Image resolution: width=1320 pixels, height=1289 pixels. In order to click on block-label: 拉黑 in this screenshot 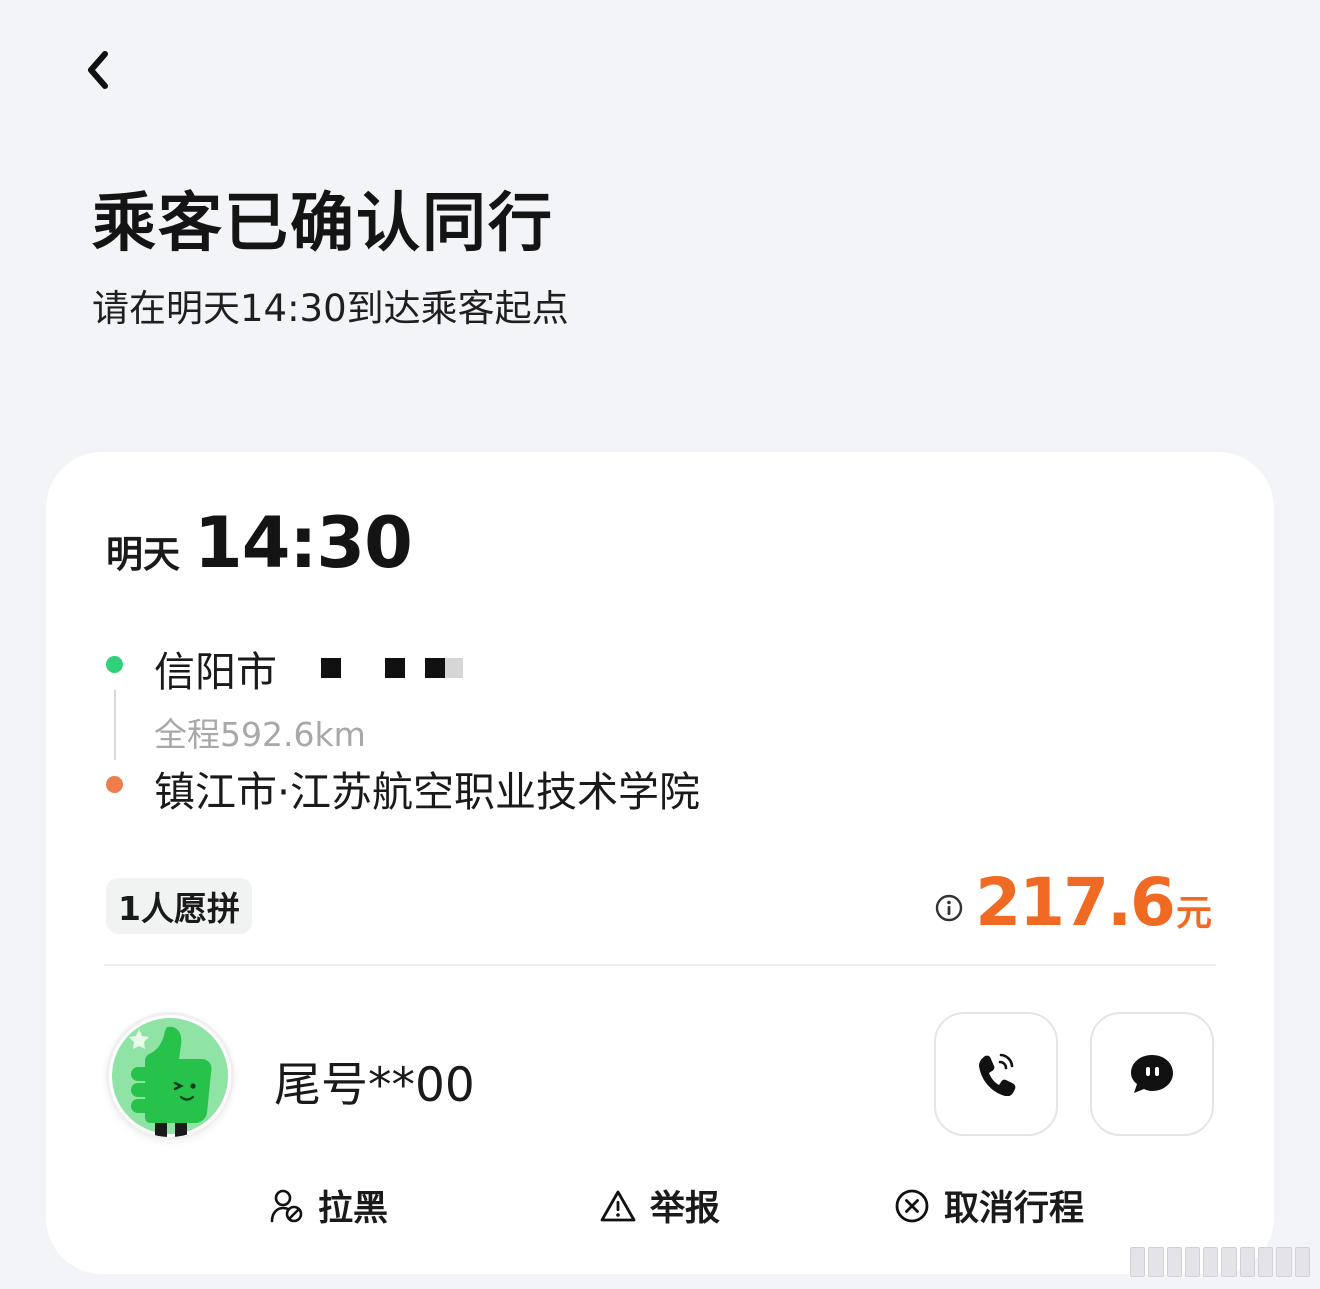, I will do `click(353, 1209)`.